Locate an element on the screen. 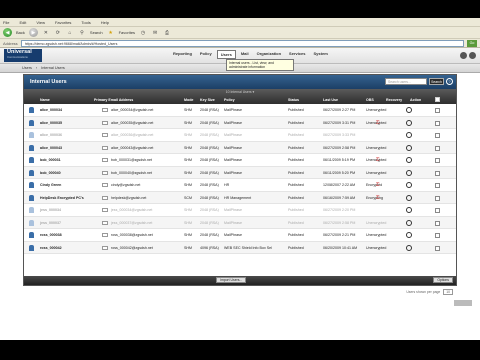  menu-file: File is located at coordinates (6, 22).